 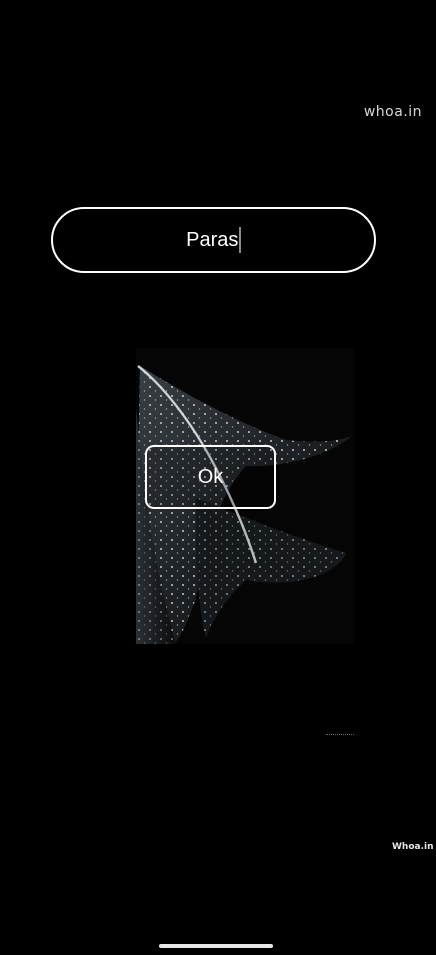 What do you see at coordinates (240, 240) in the screenshot?
I see `text-cursor` at bounding box center [240, 240].